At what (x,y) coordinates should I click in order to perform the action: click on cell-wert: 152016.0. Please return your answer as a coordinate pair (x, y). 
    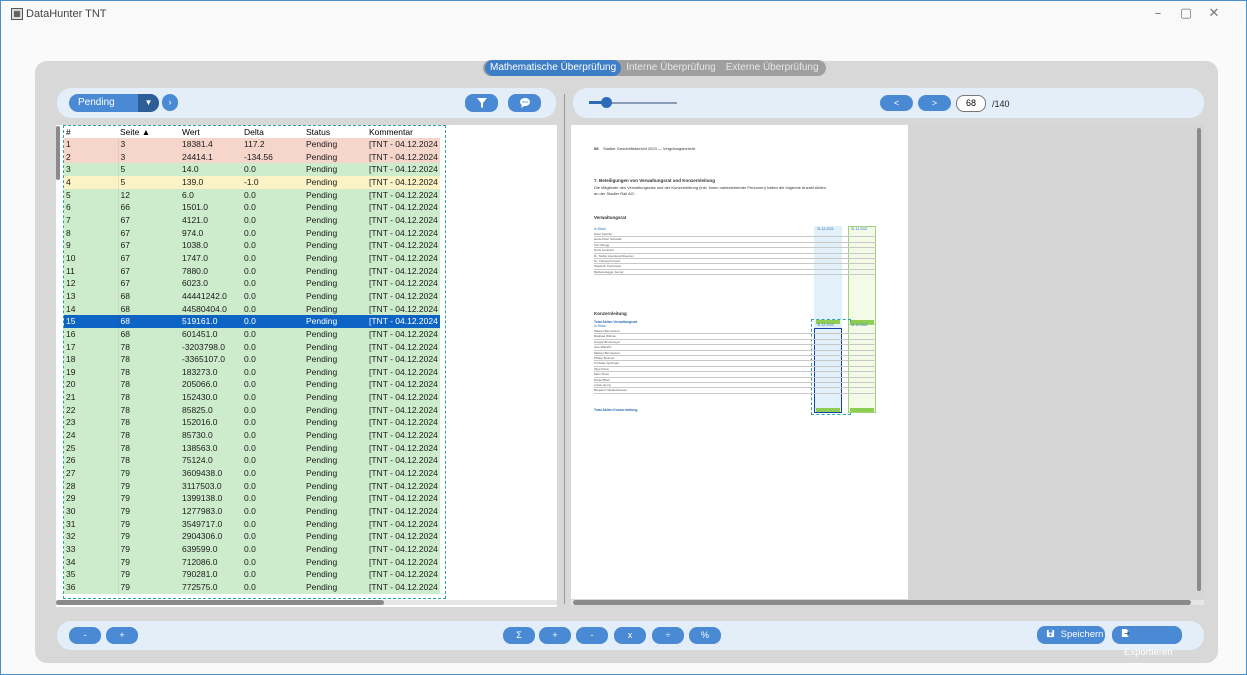
    Looking at the image, I should click on (211, 423).